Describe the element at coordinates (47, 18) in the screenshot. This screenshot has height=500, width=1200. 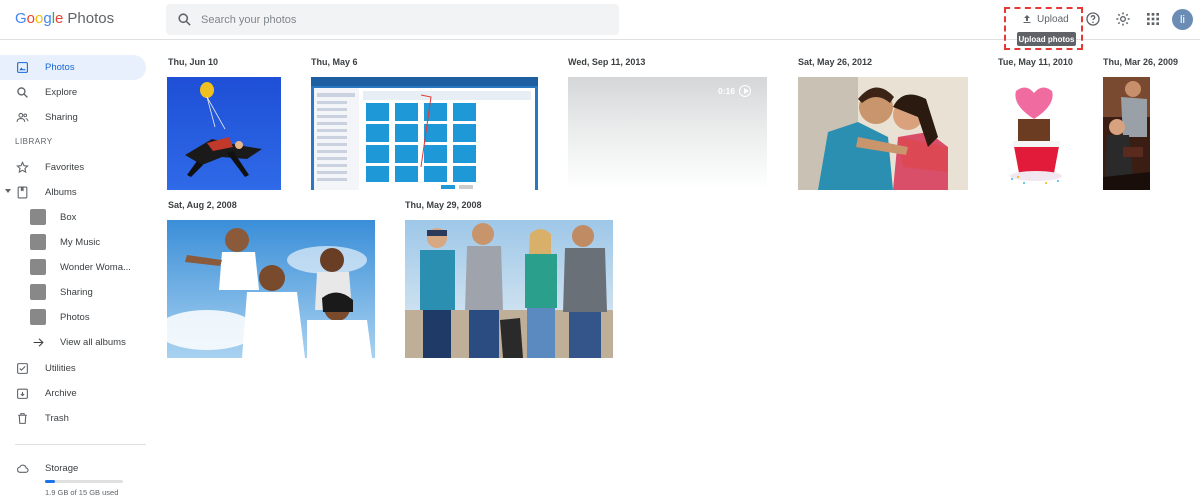
I see `logo-letter: g` at that location.